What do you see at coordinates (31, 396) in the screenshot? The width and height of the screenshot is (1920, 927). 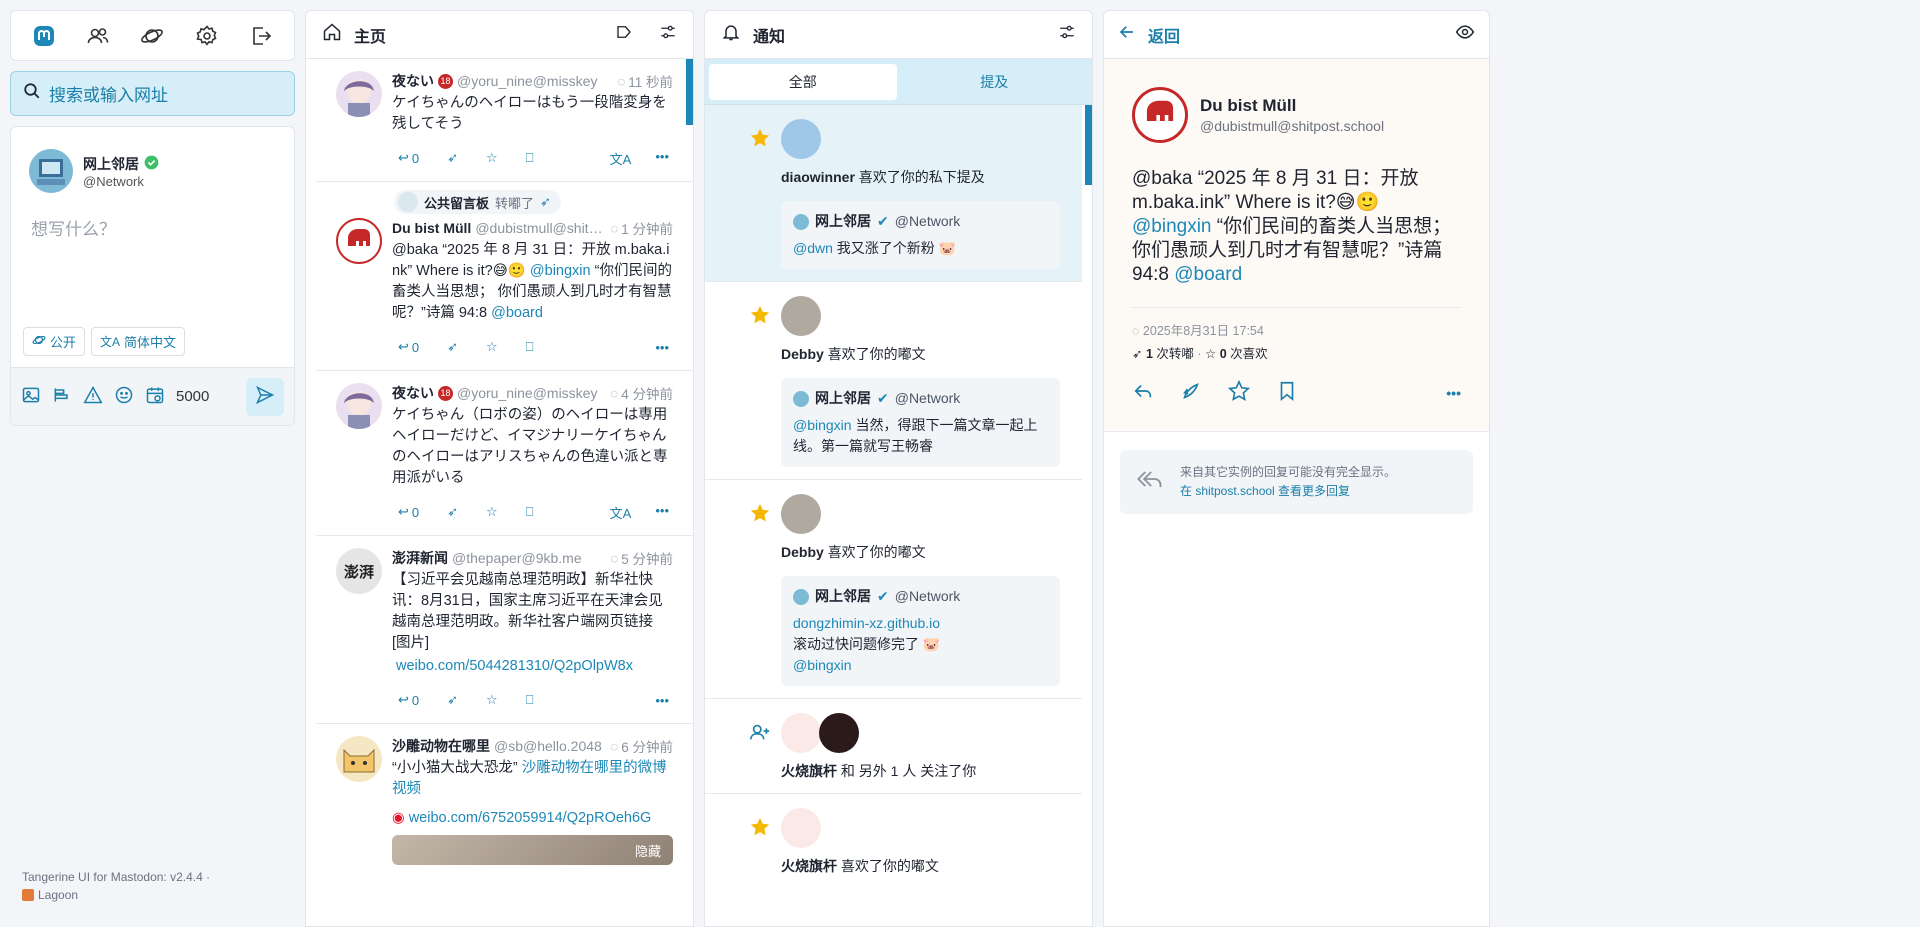 I see `image-icon` at bounding box center [31, 396].